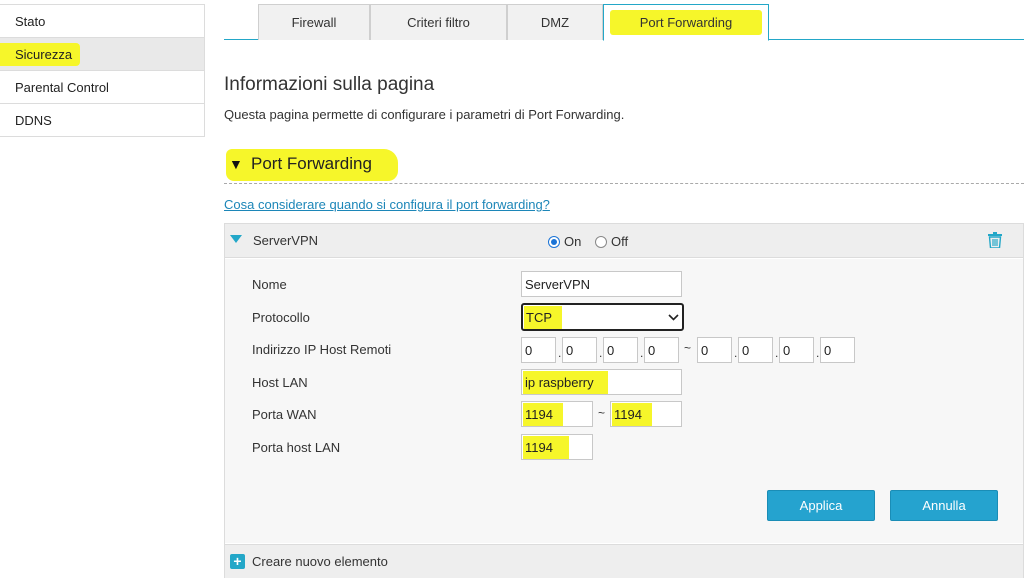 The image size is (1024, 583). Describe the element at coordinates (322, 349) in the screenshot. I see `ip-label: Indirizzo IP Host Remoti` at that location.